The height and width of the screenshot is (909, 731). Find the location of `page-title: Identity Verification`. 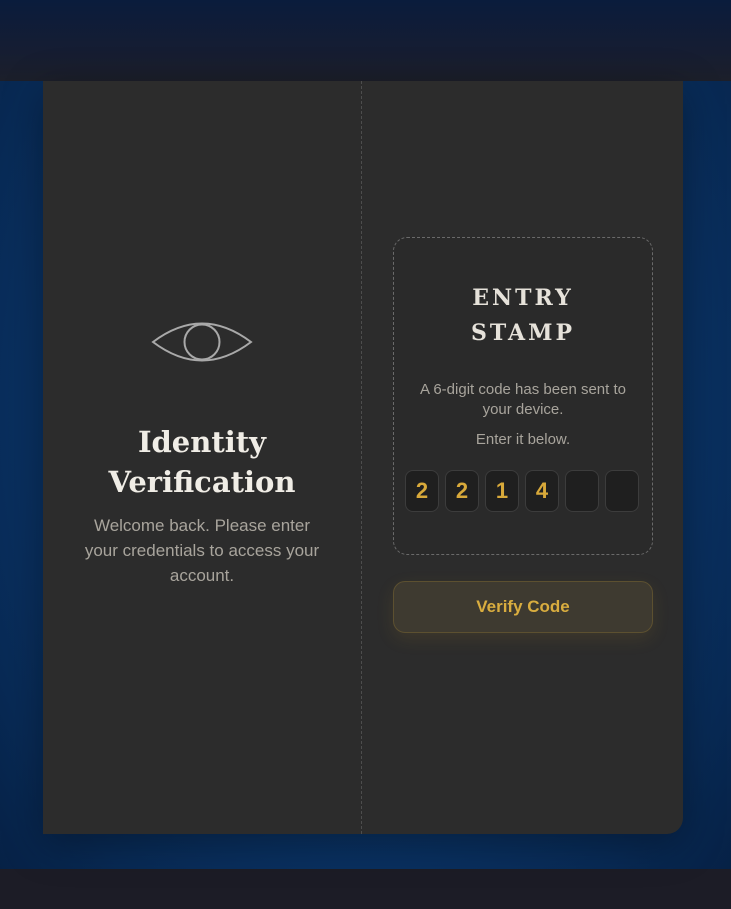

page-title: Identity Verification is located at coordinates (202, 462).